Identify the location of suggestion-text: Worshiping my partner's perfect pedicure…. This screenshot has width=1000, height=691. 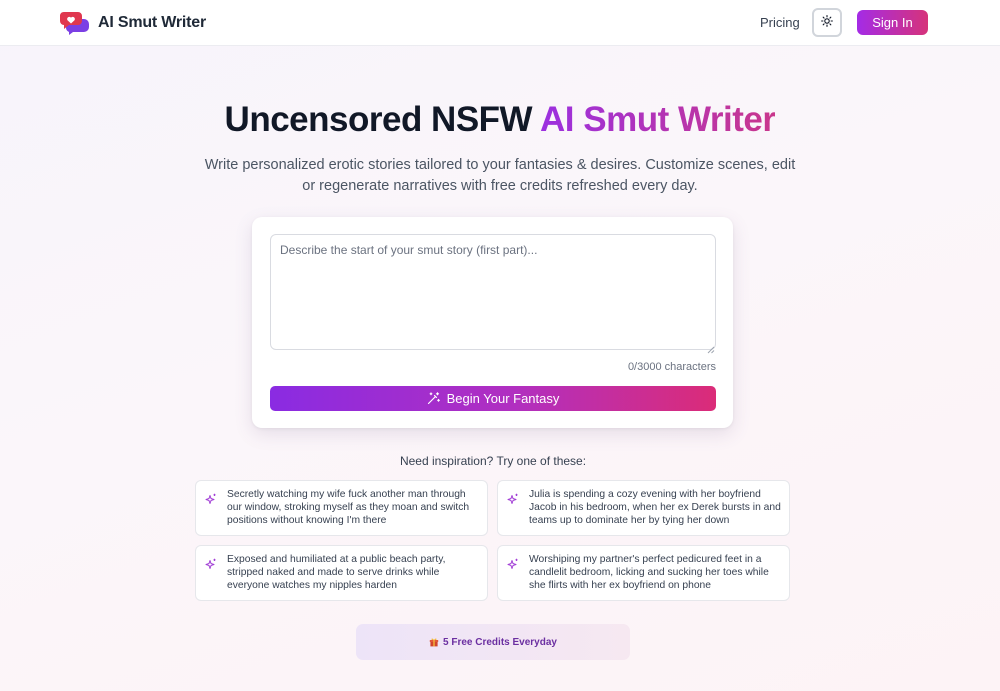
(649, 572).